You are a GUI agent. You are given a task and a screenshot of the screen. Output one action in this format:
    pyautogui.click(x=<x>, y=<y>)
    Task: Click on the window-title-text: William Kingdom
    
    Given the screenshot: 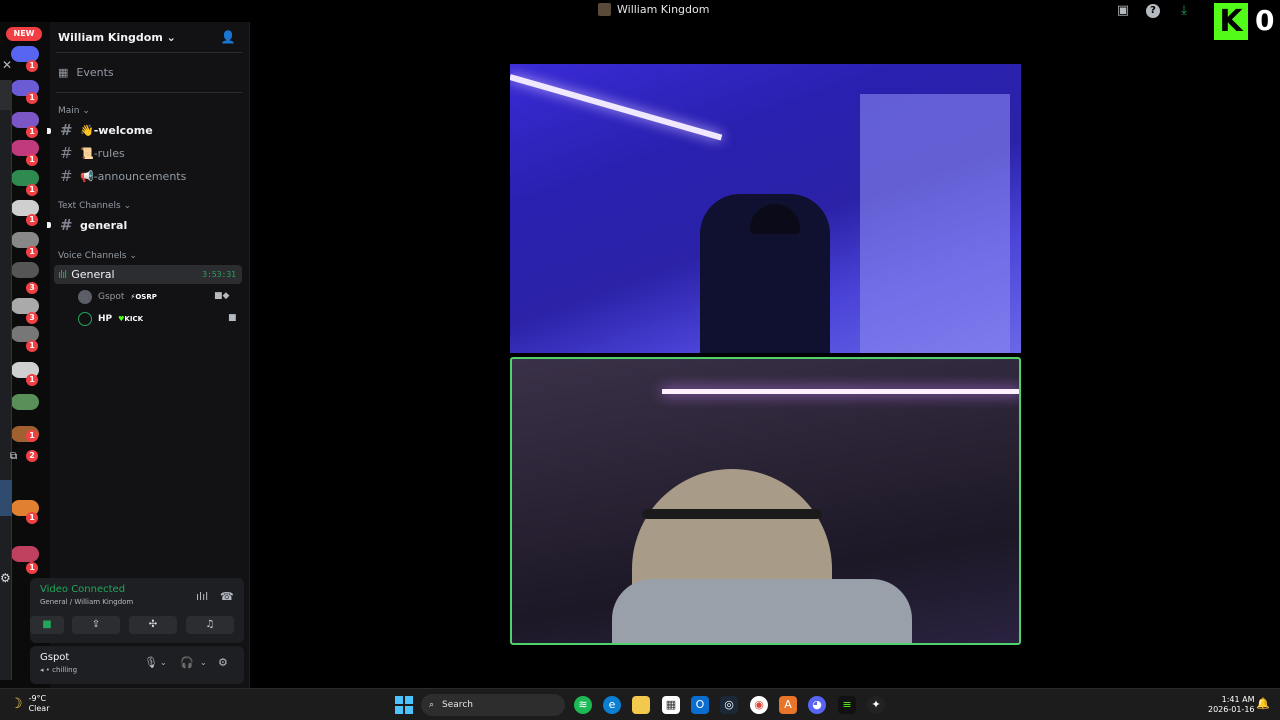 What is the action you would take?
    pyautogui.click(x=663, y=9)
    